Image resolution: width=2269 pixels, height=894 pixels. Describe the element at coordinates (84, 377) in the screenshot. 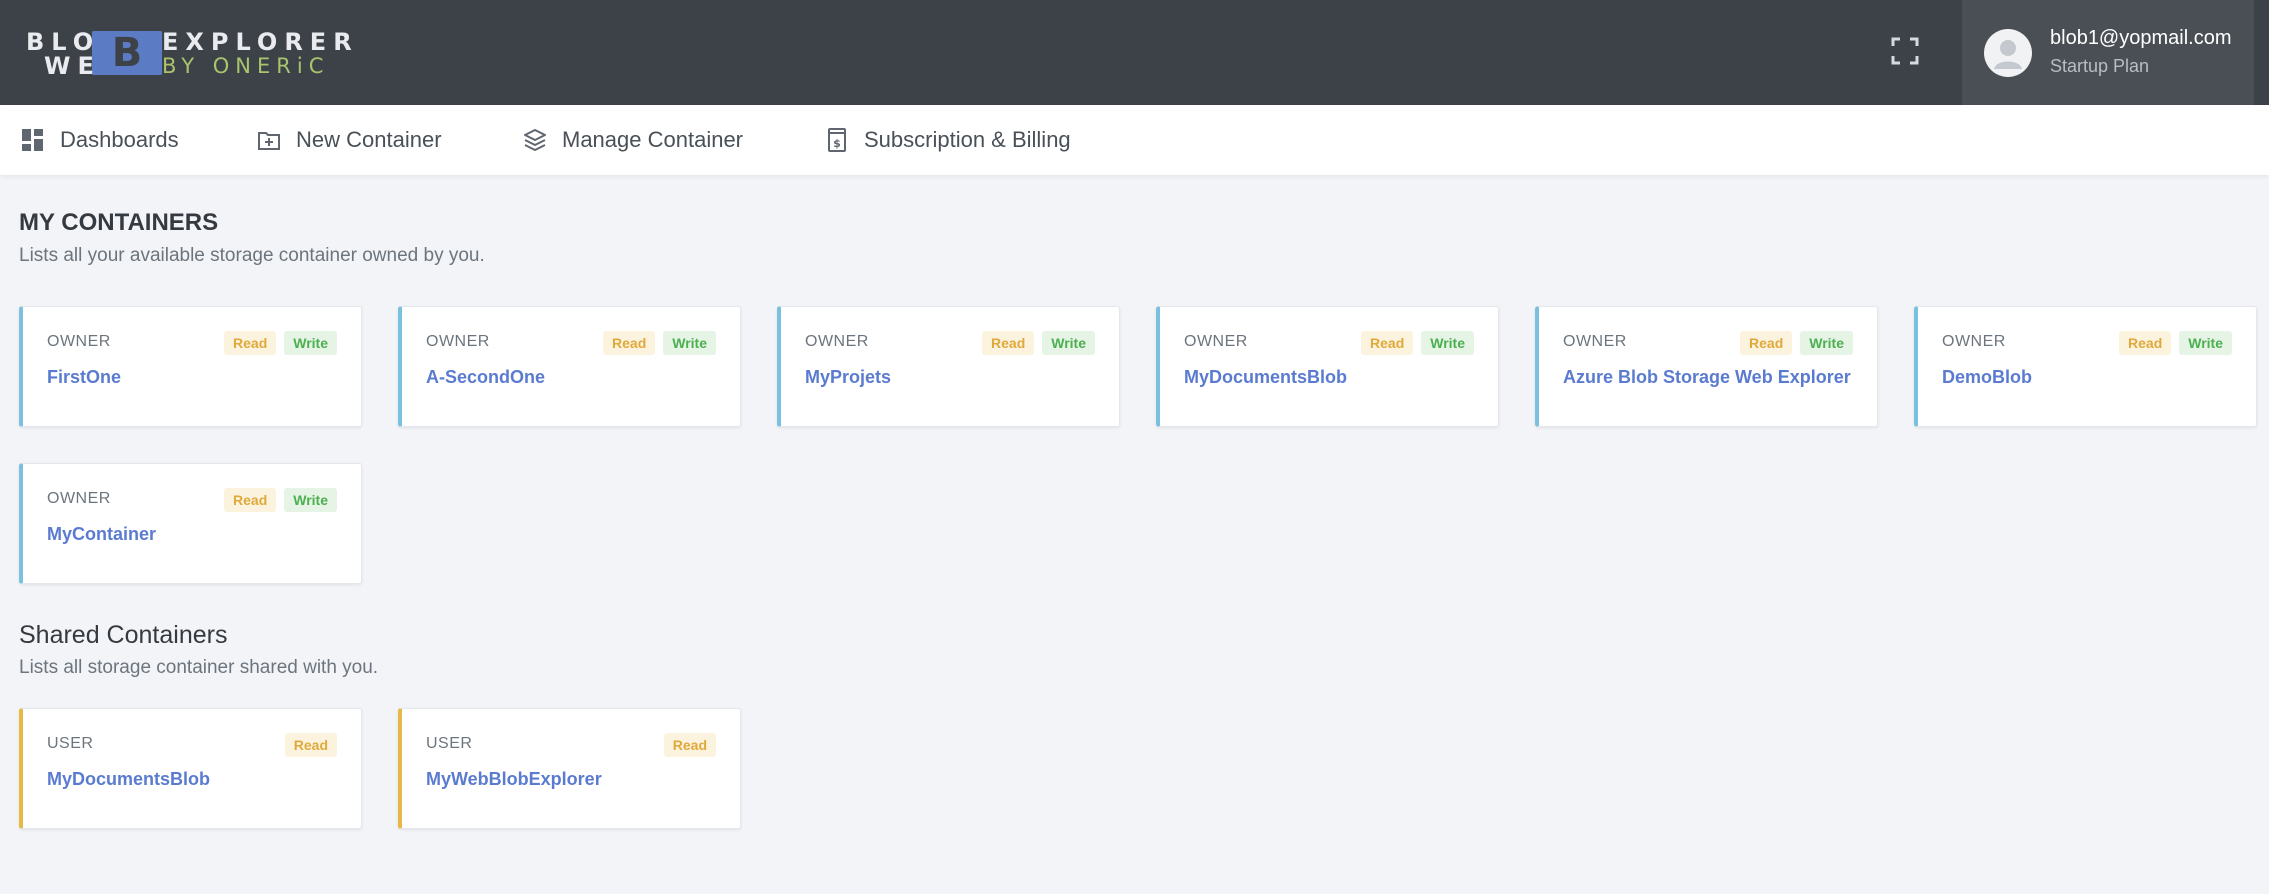

I see `container-name-link: FirstOne` at that location.